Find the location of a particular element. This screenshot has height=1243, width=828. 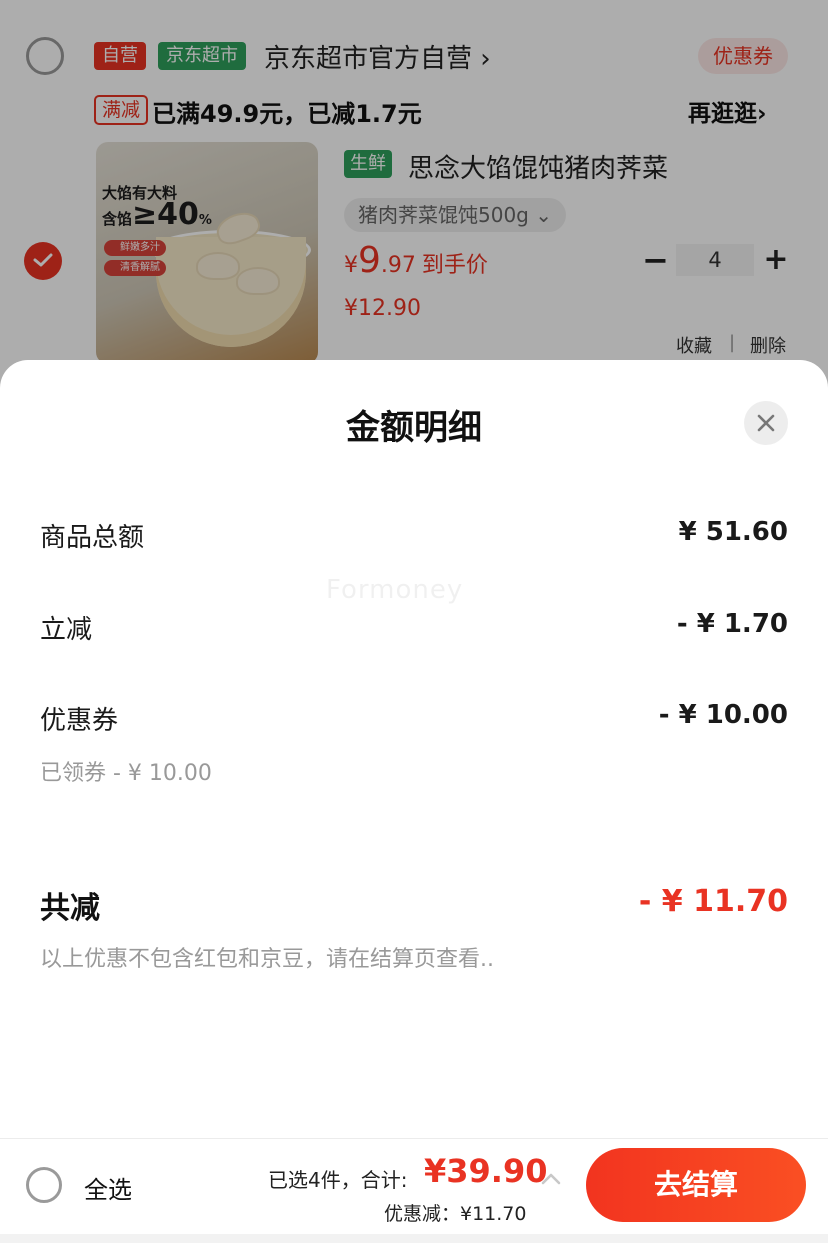

close-button is located at coordinates (766, 423).